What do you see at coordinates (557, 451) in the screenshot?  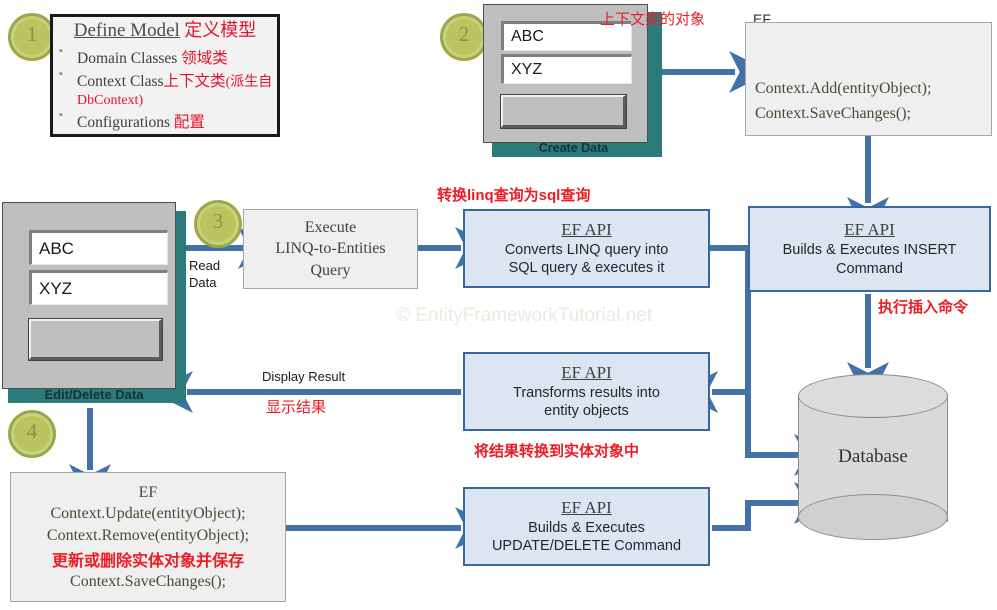 I see `transform-results-note-cn: 将结果转换到实体对象中` at bounding box center [557, 451].